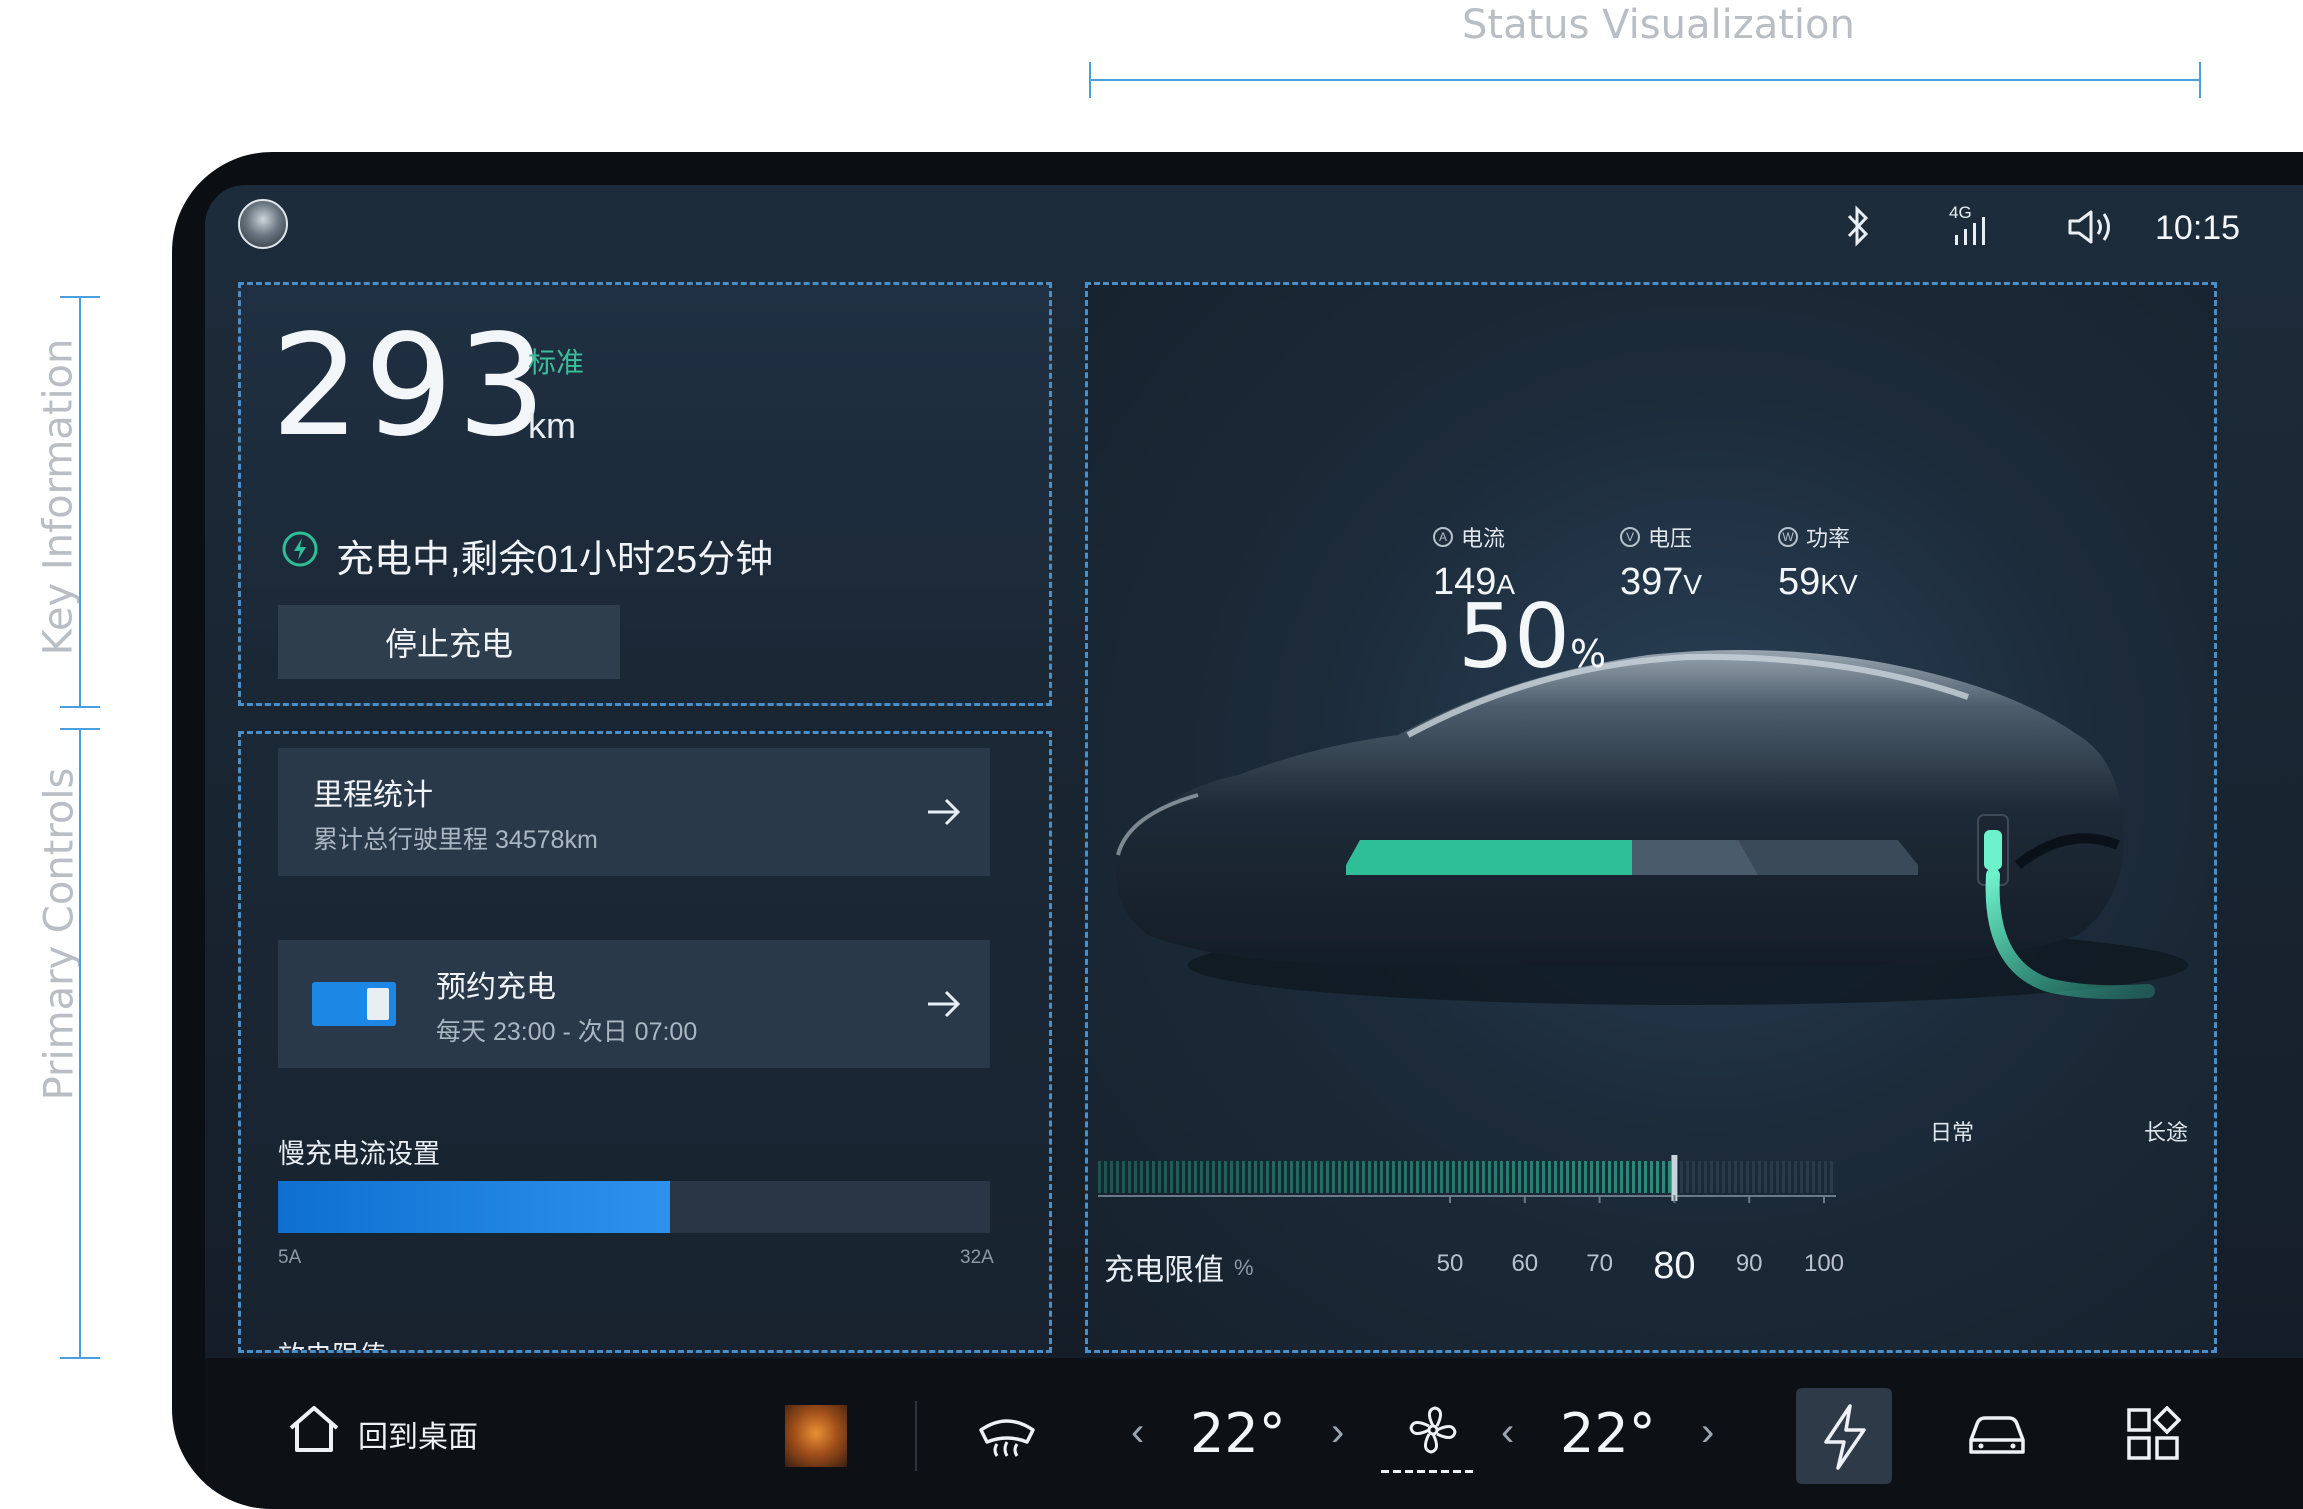  I want to click on rear-defrost-icon, so click(1007, 1436).